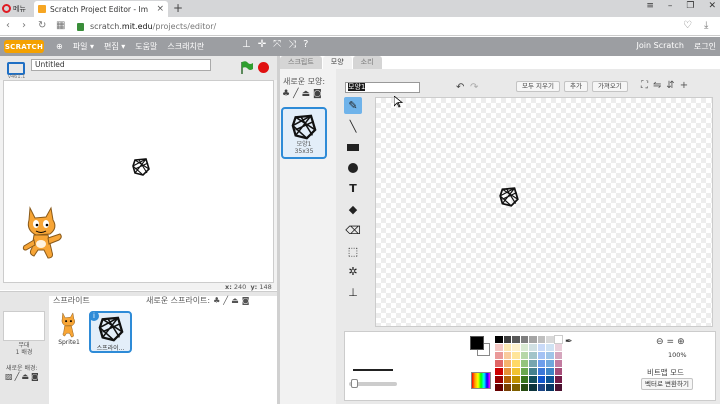 Image resolution: width=720 pixels, height=404 pixels. What do you see at coordinates (42, 25) in the screenshot?
I see `reload-icon: ↻` at bounding box center [42, 25].